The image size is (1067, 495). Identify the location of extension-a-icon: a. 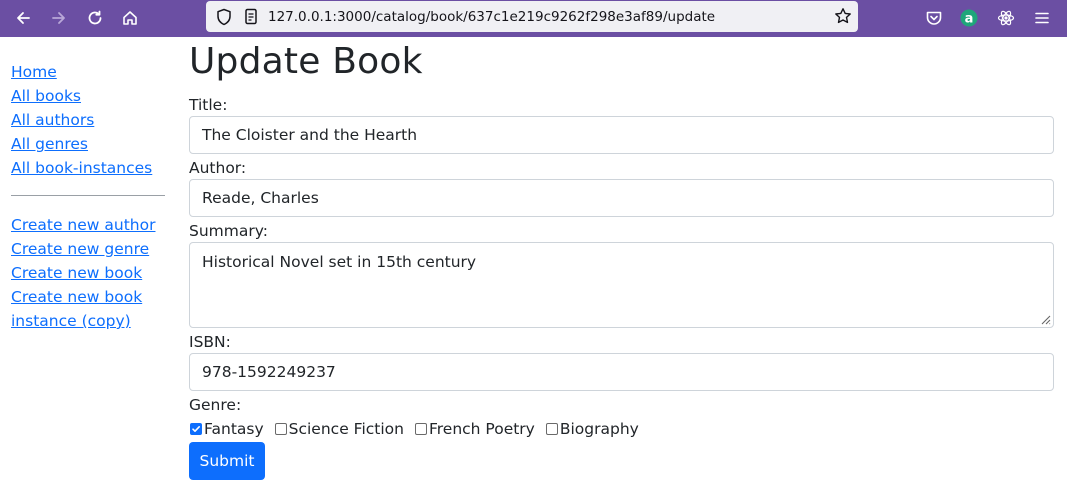
(969, 18).